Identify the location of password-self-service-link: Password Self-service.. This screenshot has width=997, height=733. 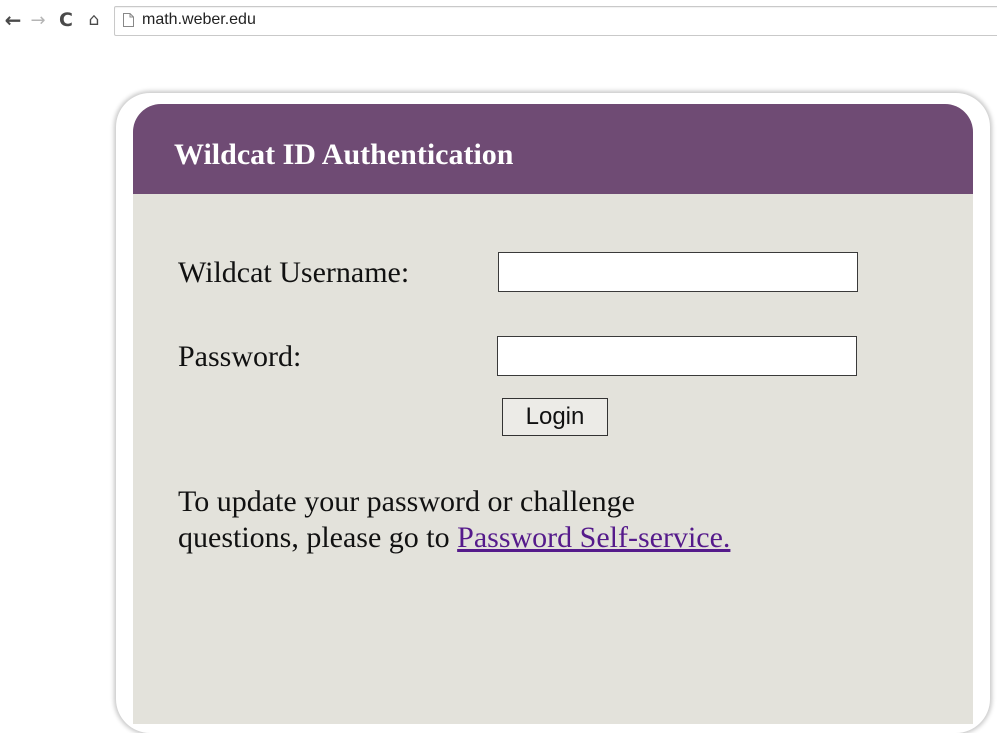
(593, 537).